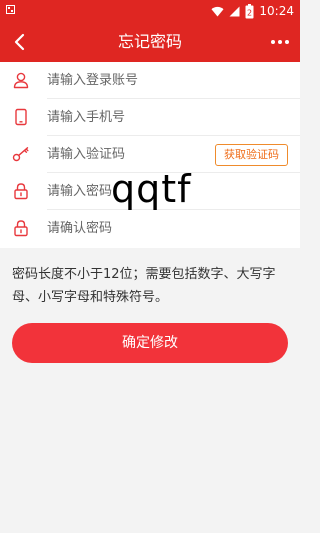 This screenshot has height=533, width=320. Describe the element at coordinates (150, 228) in the screenshot. I see `confirm-row: 请确认密码` at that location.